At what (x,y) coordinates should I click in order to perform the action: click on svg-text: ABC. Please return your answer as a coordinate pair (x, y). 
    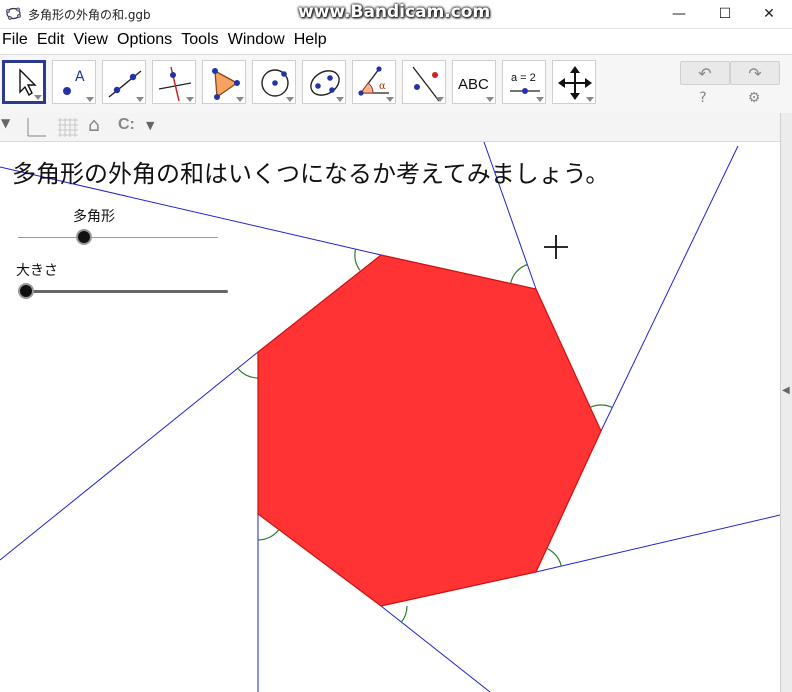
    Looking at the image, I should click on (473, 84).